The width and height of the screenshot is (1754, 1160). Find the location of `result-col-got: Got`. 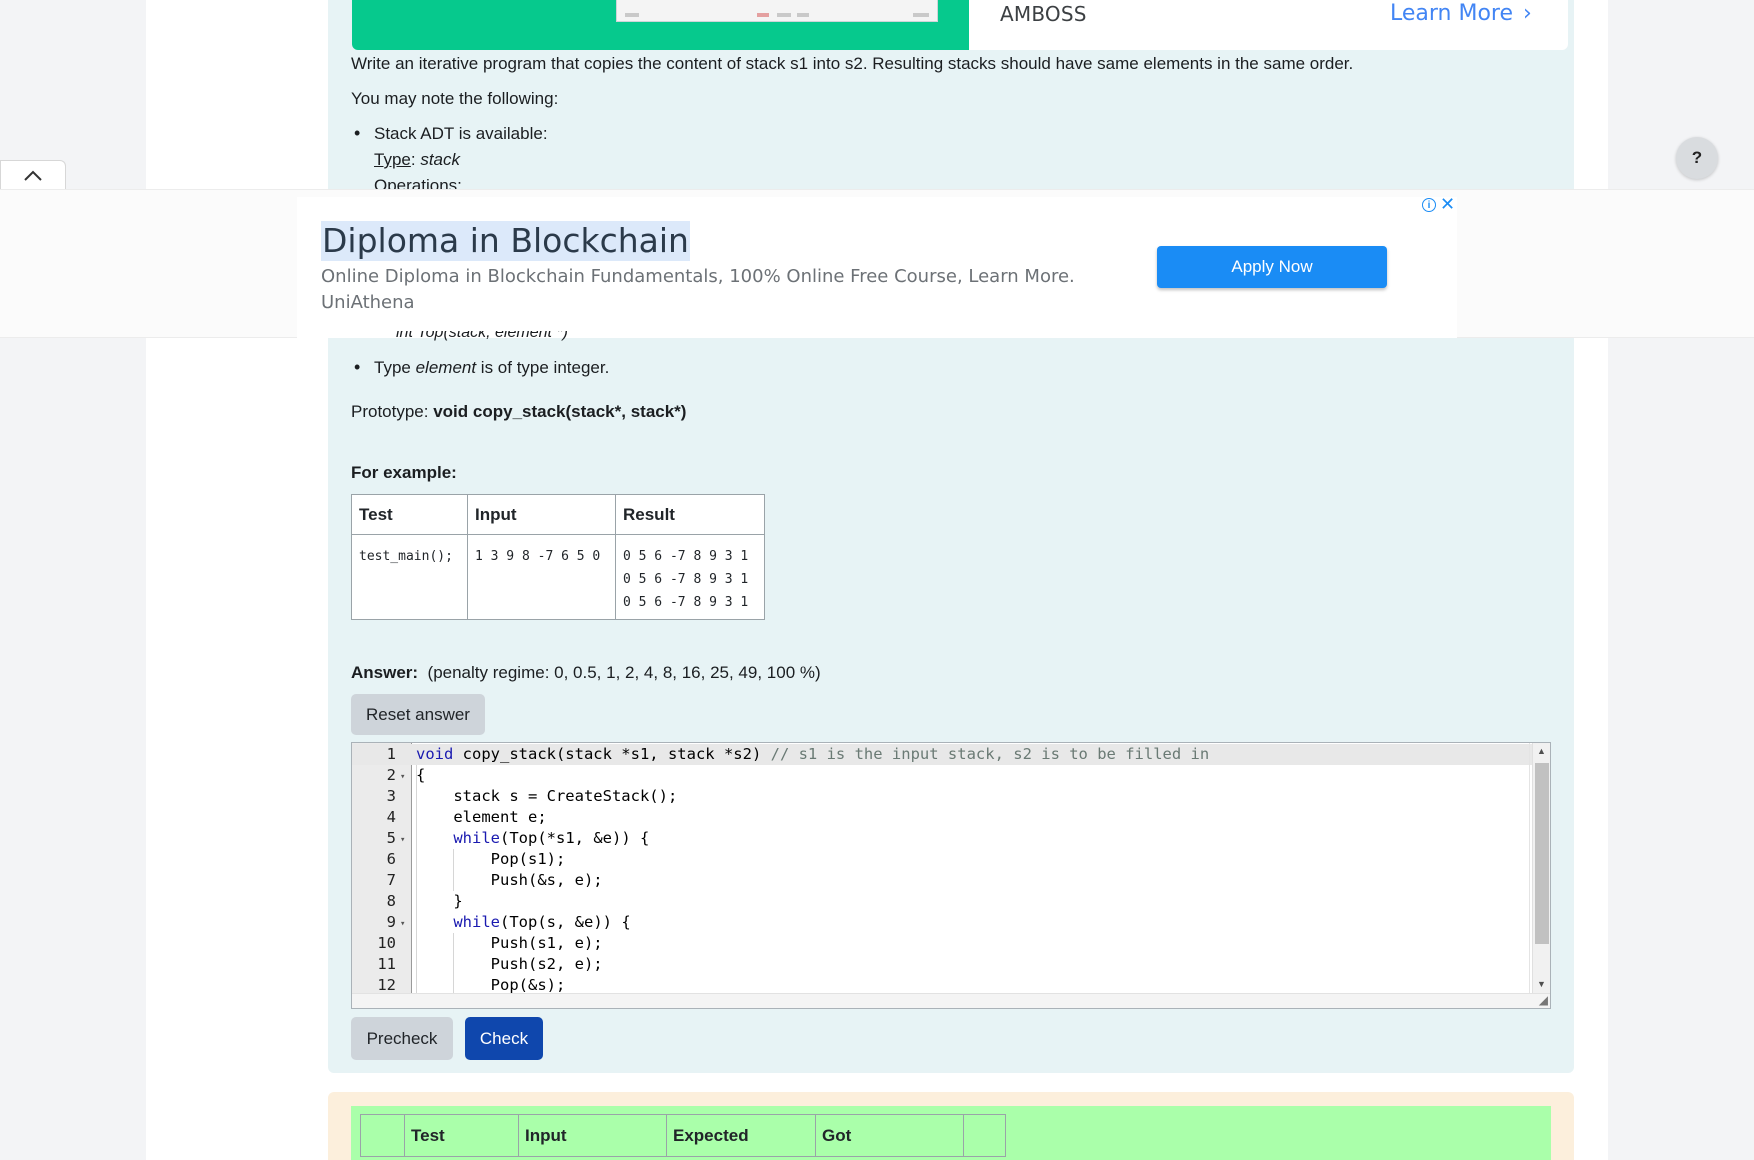

result-col-got: Got is located at coordinates (889, 1135).